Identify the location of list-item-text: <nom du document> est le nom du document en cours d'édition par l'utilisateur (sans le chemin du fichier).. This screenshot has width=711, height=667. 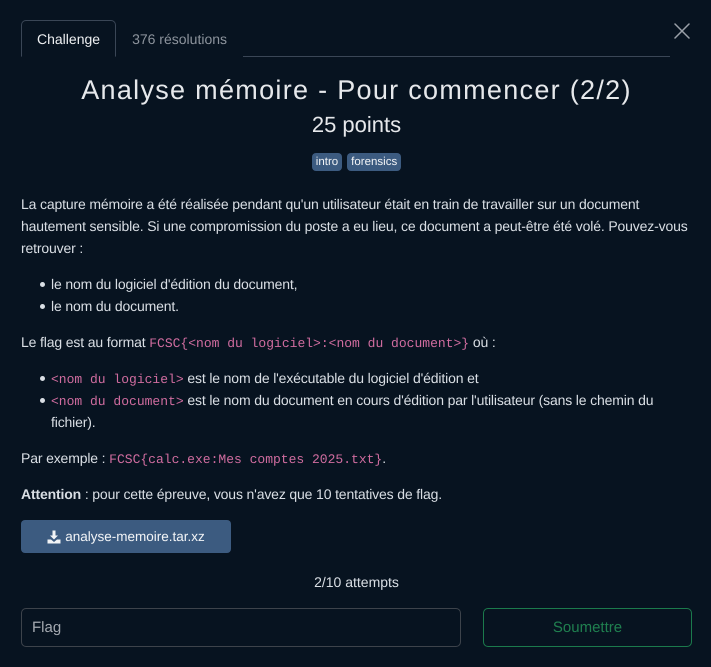
(352, 411).